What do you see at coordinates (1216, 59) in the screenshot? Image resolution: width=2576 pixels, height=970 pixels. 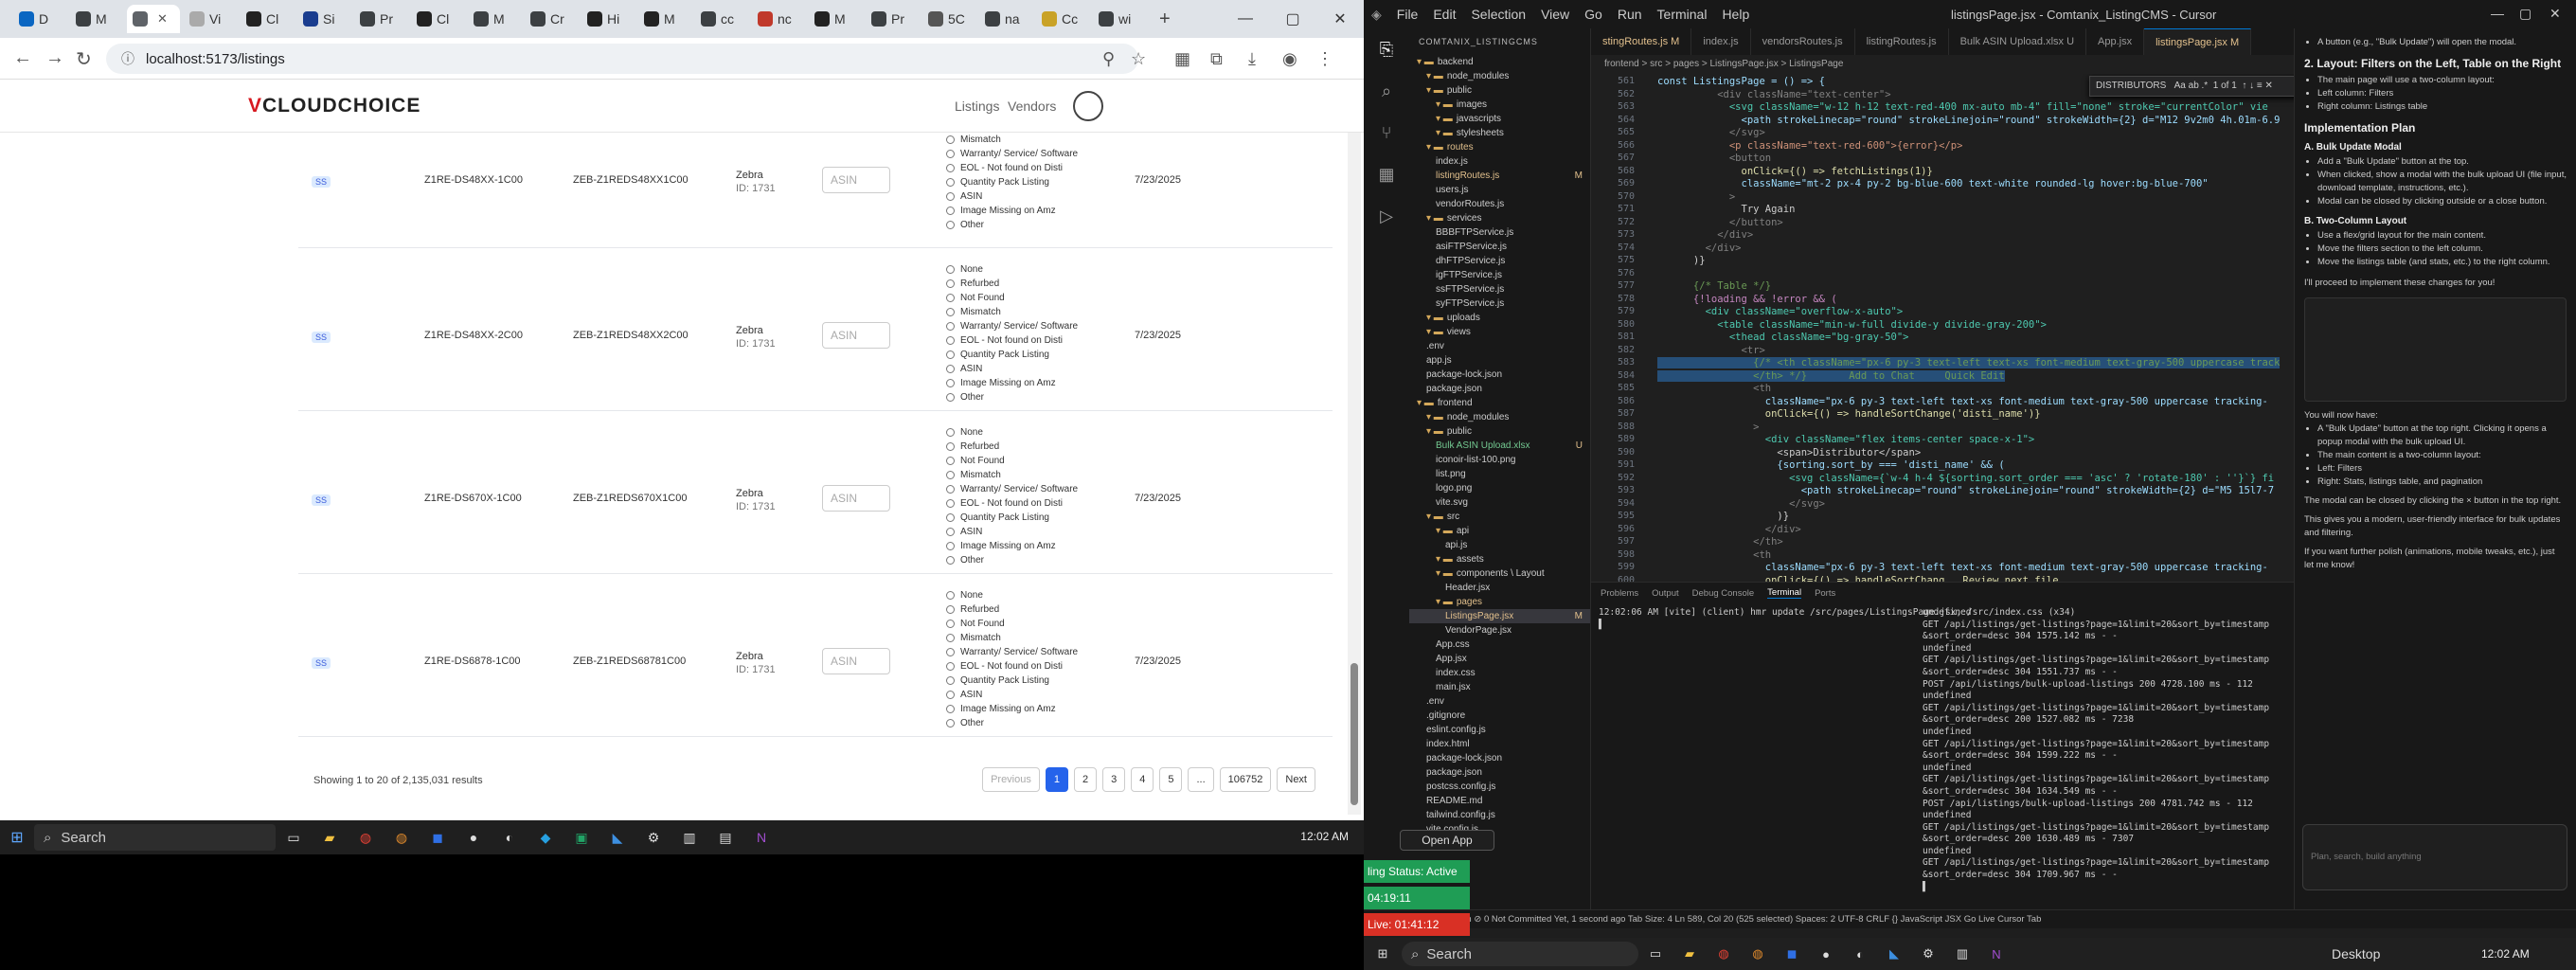 I see `extensions-puzzle-icon: ⧉` at bounding box center [1216, 59].